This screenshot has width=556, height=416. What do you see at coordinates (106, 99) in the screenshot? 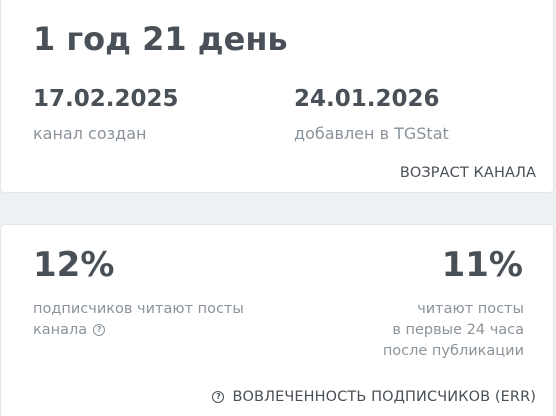
I see `created-date-value: 17.02.2025` at bounding box center [106, 99].